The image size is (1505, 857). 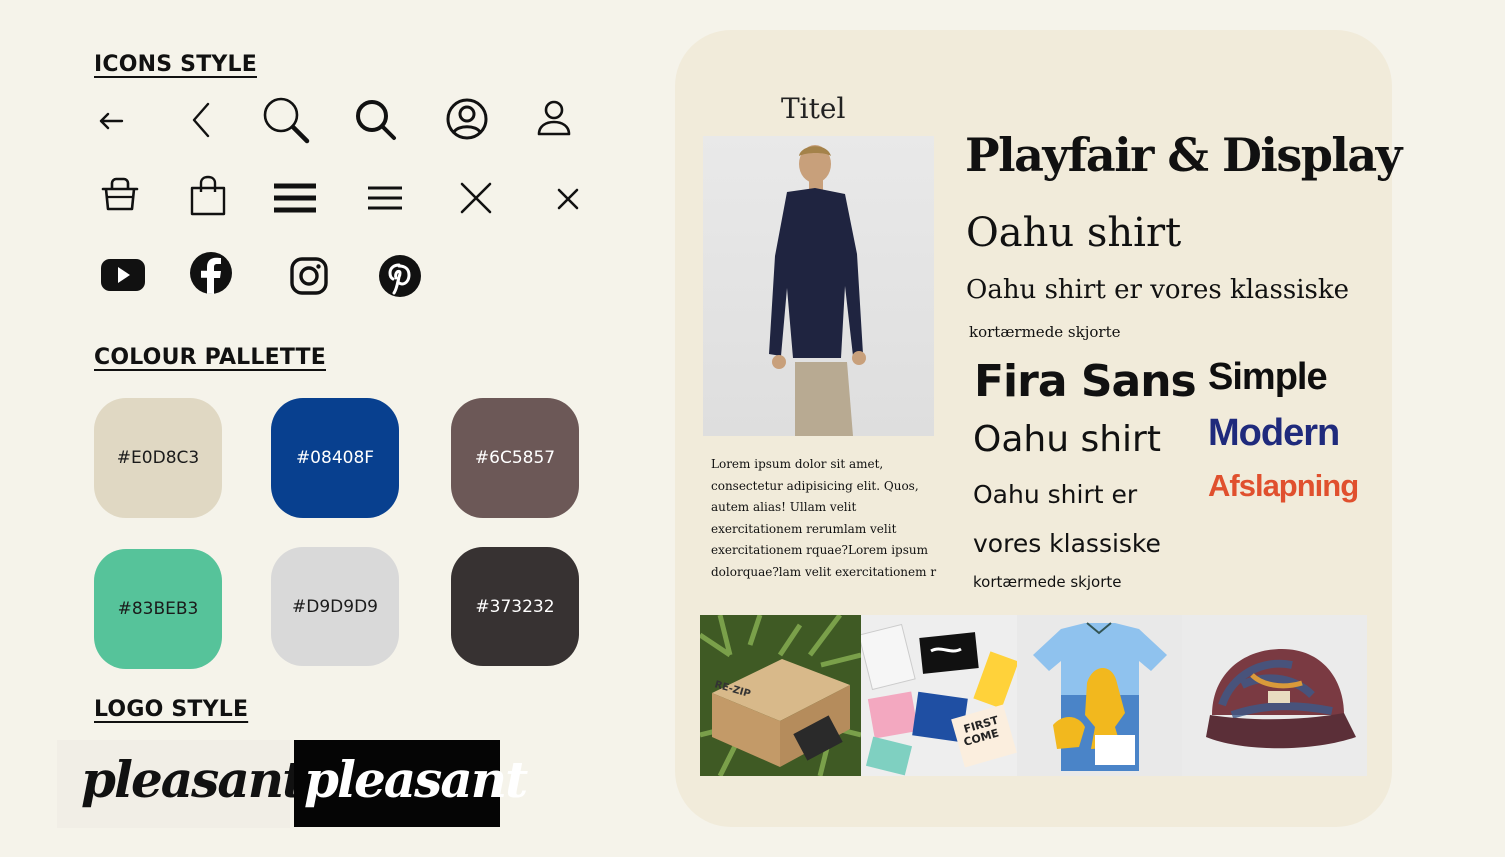 I want to click on swatch-green: #83BEB3, so click(x=158, y=609).